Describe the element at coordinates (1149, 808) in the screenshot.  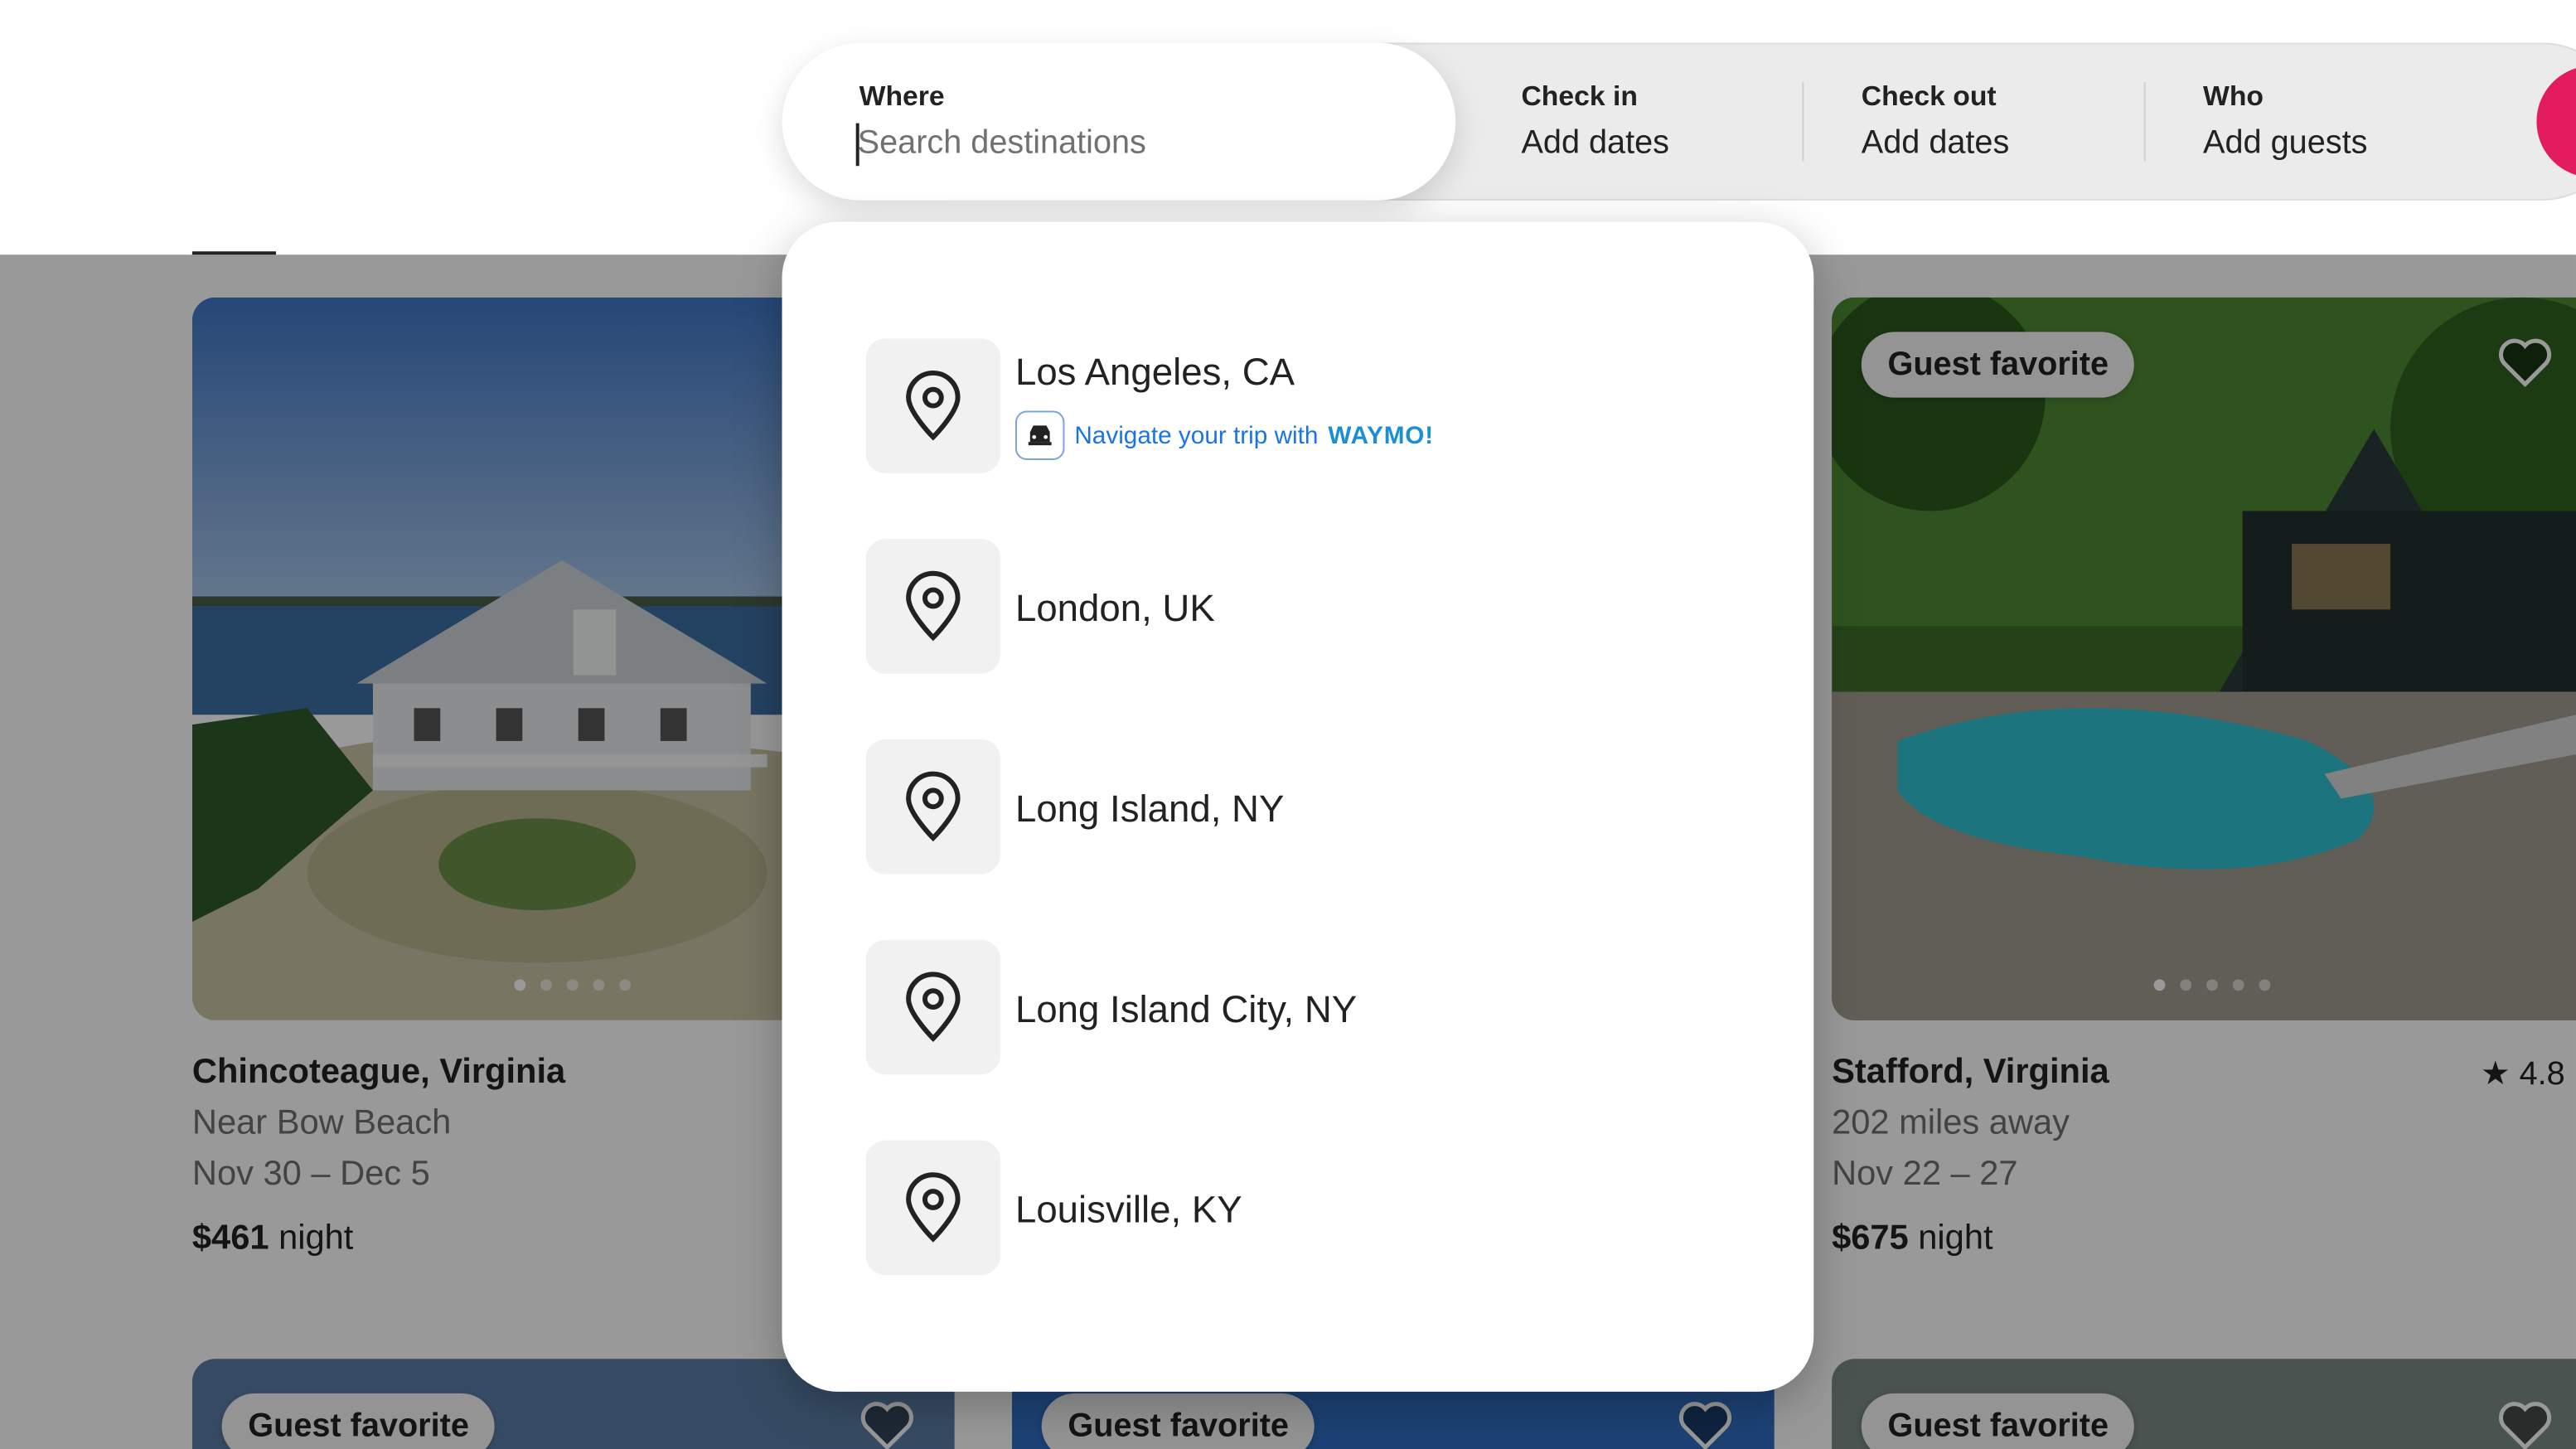
I see `suggestion-label: Long Island, NY` at that location.